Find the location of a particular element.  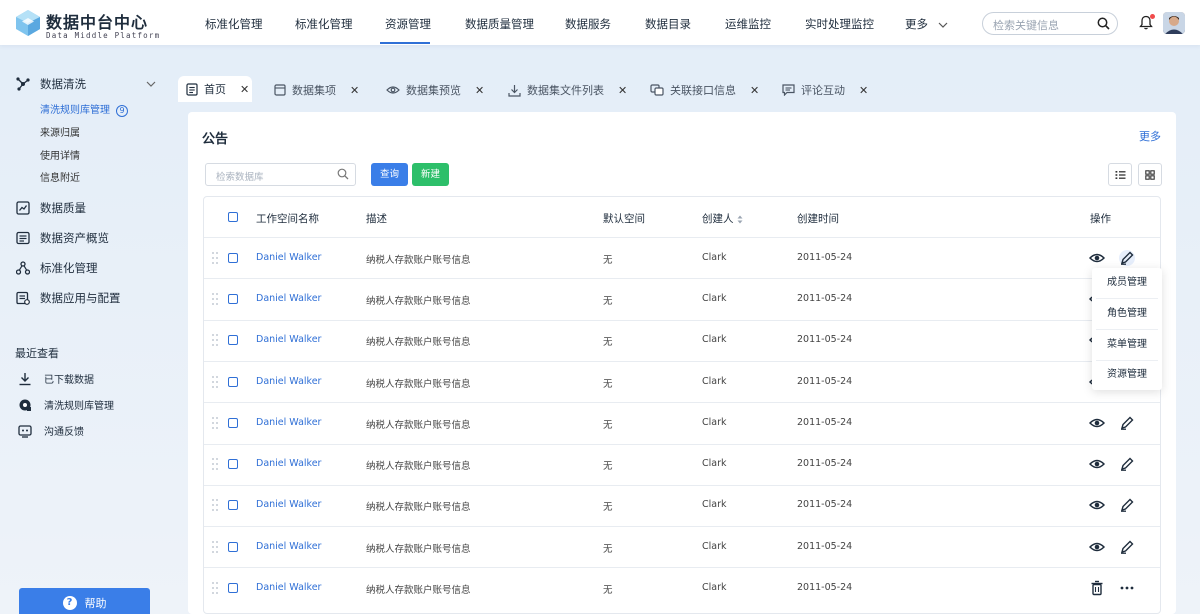

tab-dataset-files: 数据集文件列表 ✕ is located at coordinates (567, 90).